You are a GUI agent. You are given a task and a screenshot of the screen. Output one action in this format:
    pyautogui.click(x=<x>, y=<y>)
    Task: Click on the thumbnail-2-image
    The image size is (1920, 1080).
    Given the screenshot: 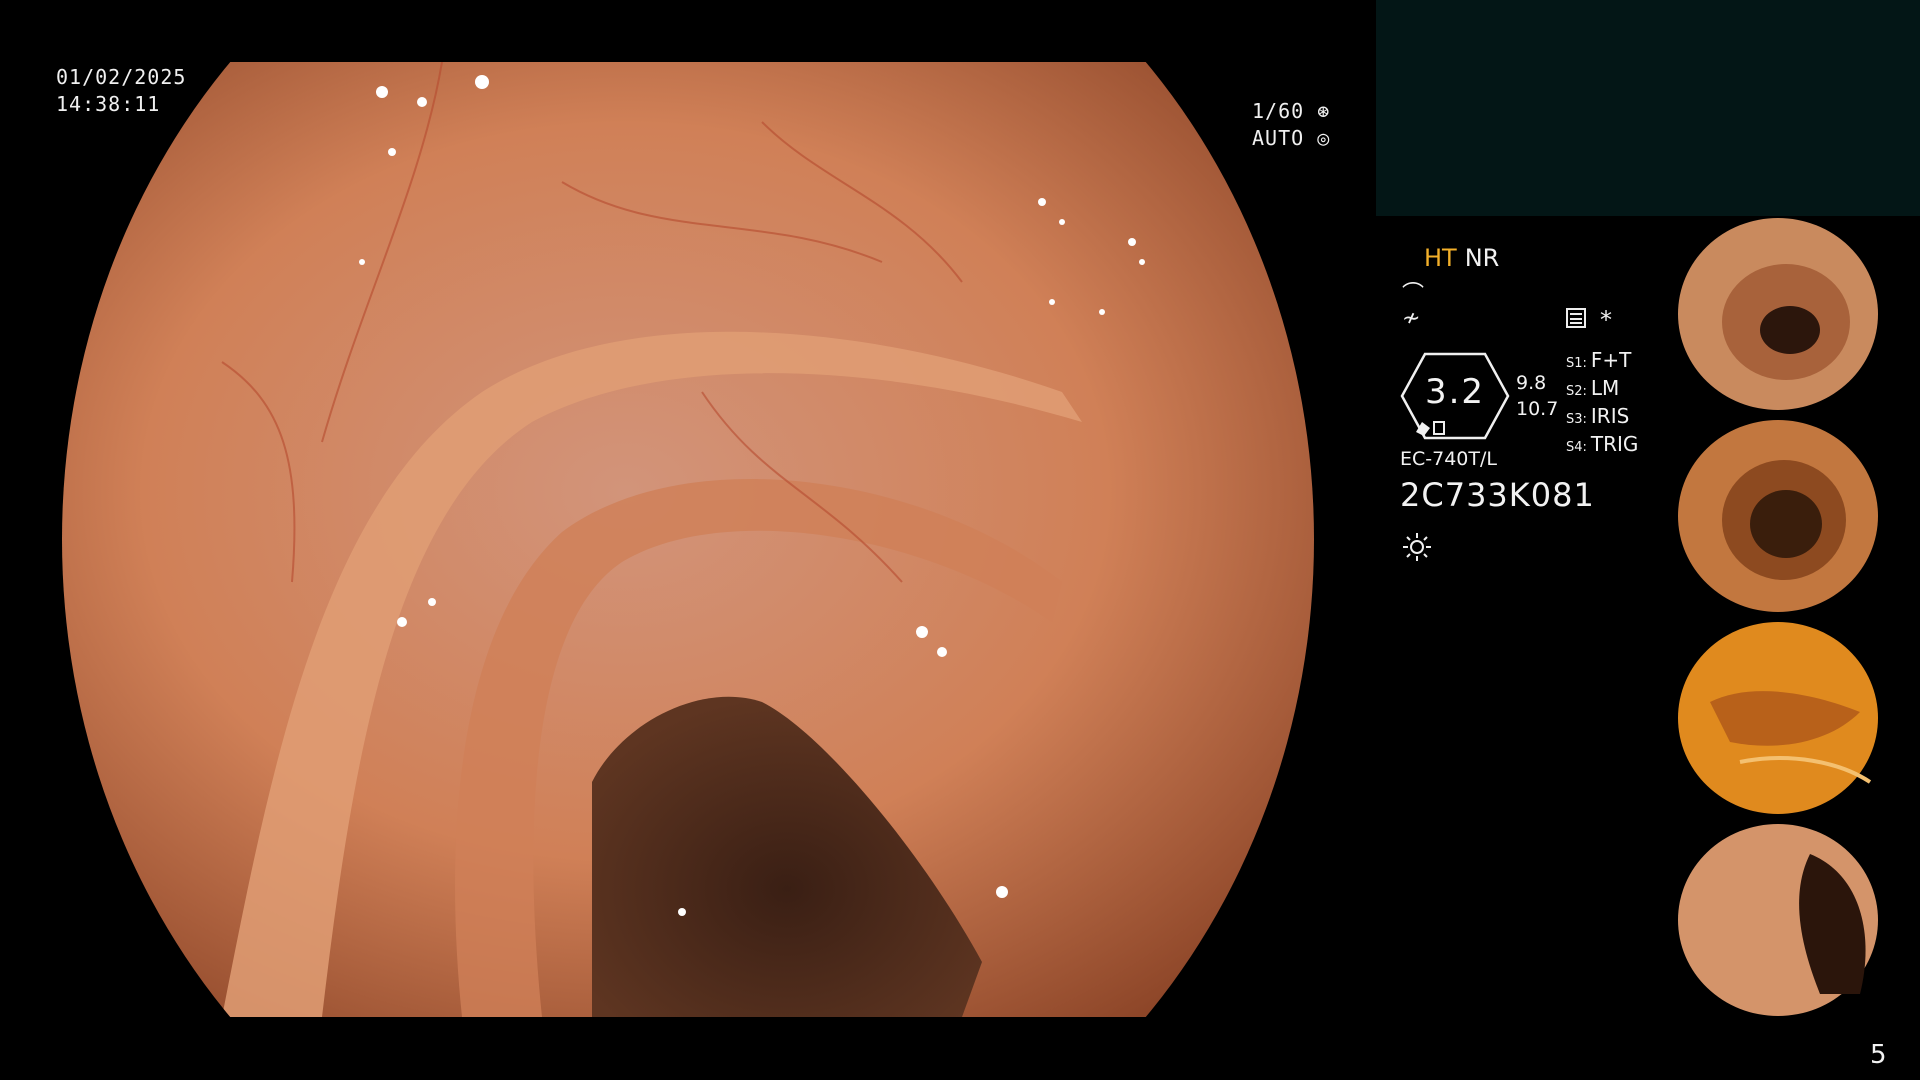 What is the action you would take?
    pyautogui.click(x=1795, y=516)
    